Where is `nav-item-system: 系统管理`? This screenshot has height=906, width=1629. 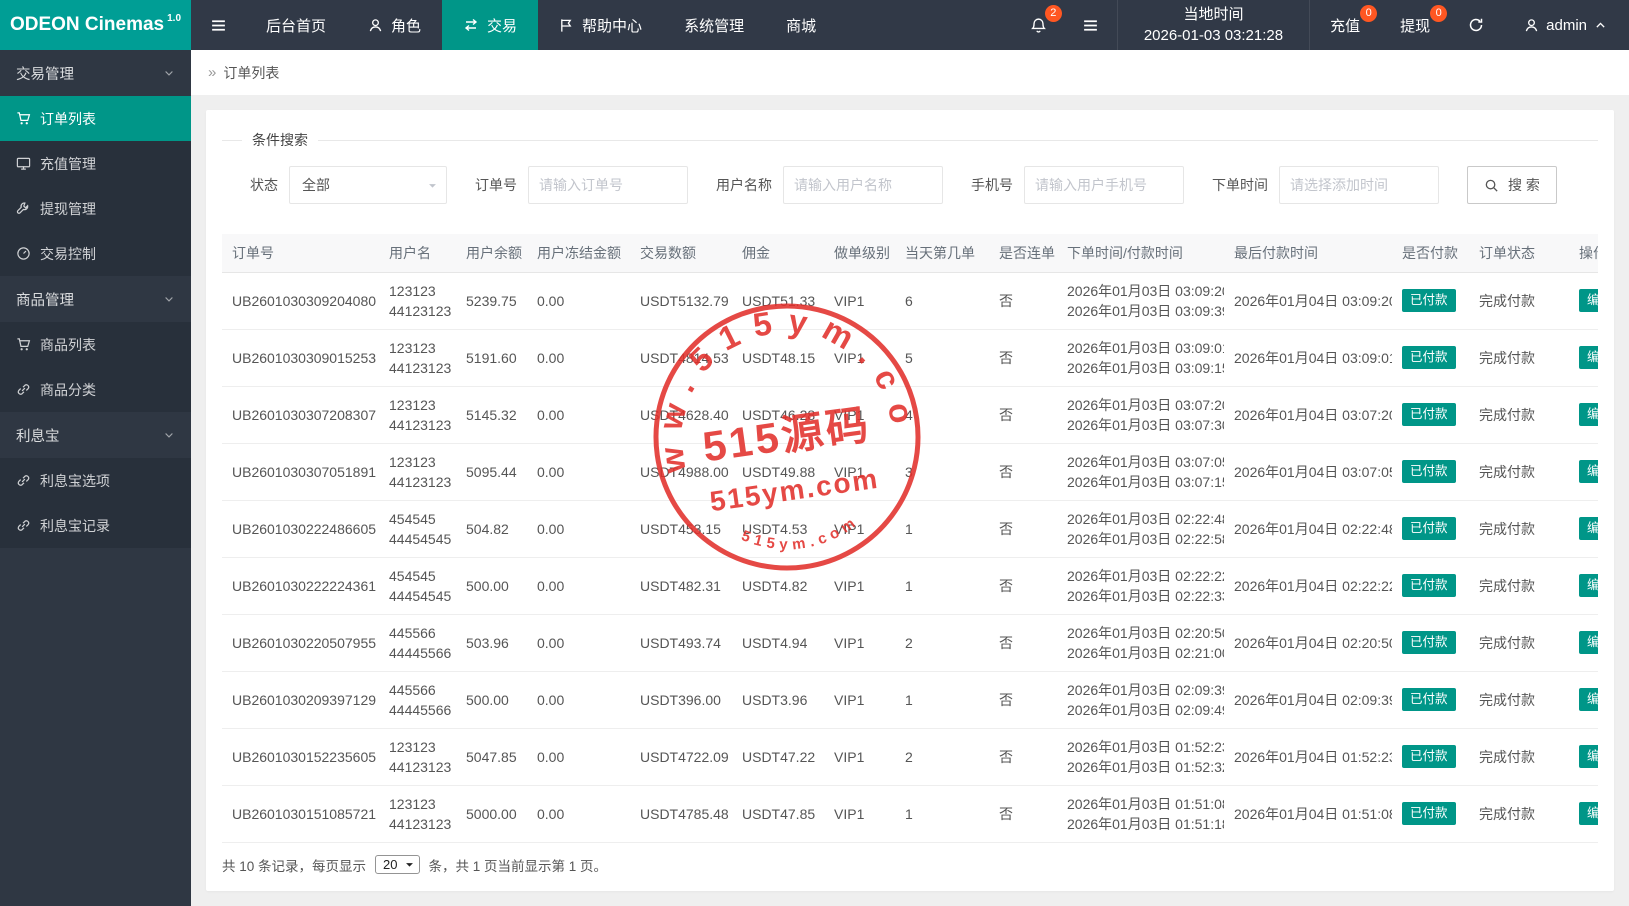 nav-item-system: 系统管理 is located at coordinates (714, 25).